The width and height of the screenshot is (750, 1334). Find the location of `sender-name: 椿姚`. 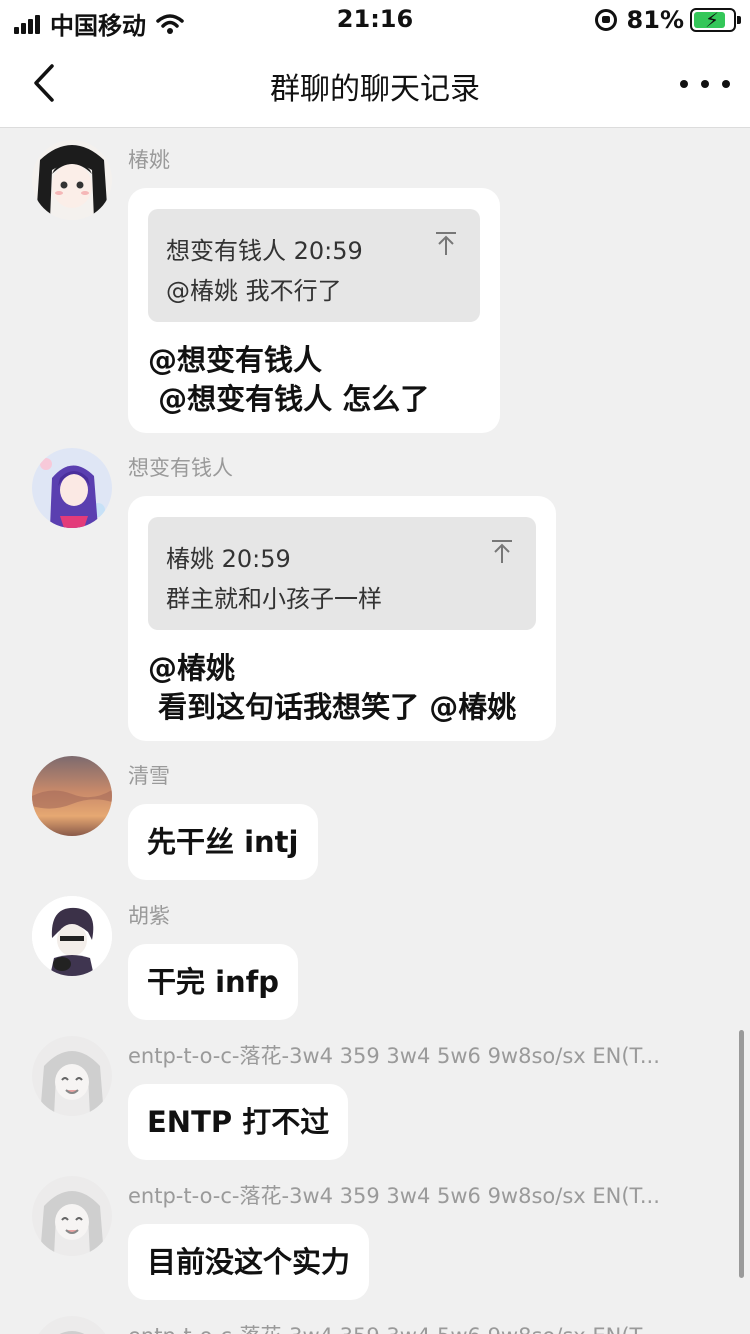

sender-name: 椿姚 is located at coordinates (149, 160).